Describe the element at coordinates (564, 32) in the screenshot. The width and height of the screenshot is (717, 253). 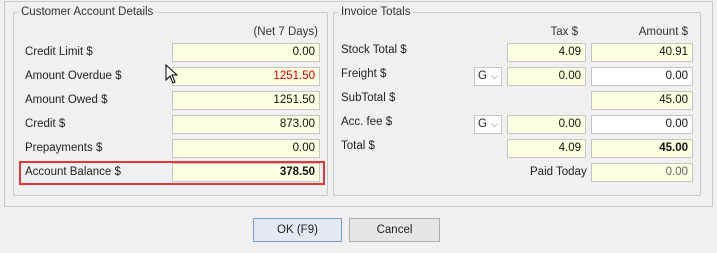
I see `tax-header: Tax $` at that location.